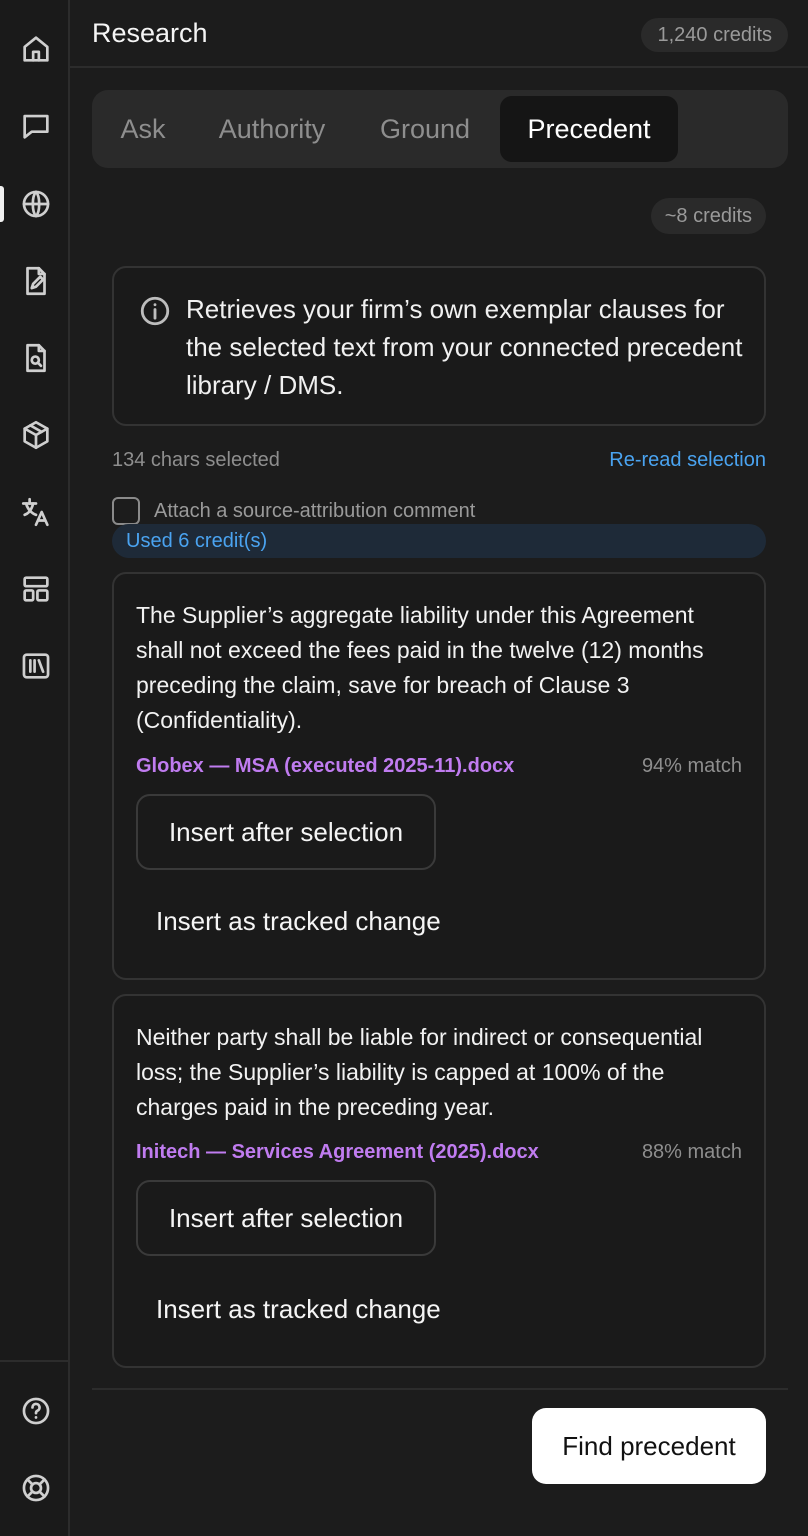 The width and height of the screenshot is (808, 1536). Describe the element at coordinates (315, 510) in the screenshot. I see `attribution-checkbox-label: Attach a source-attribution comment` at that location.